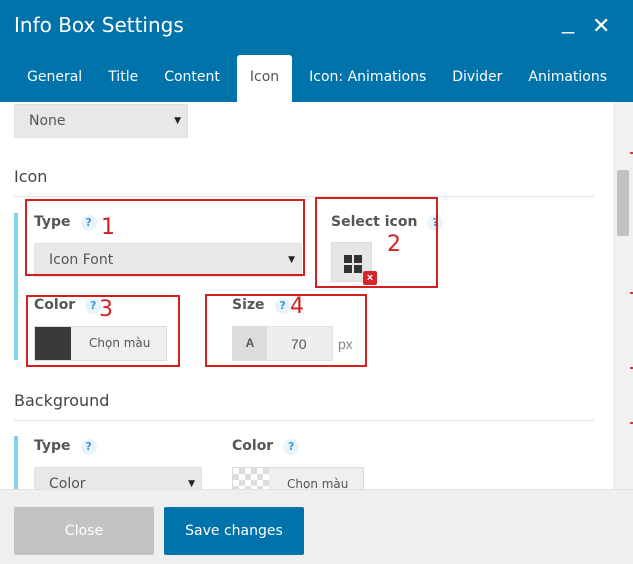  I want to click on scrollbar-track, so click(623, 295).